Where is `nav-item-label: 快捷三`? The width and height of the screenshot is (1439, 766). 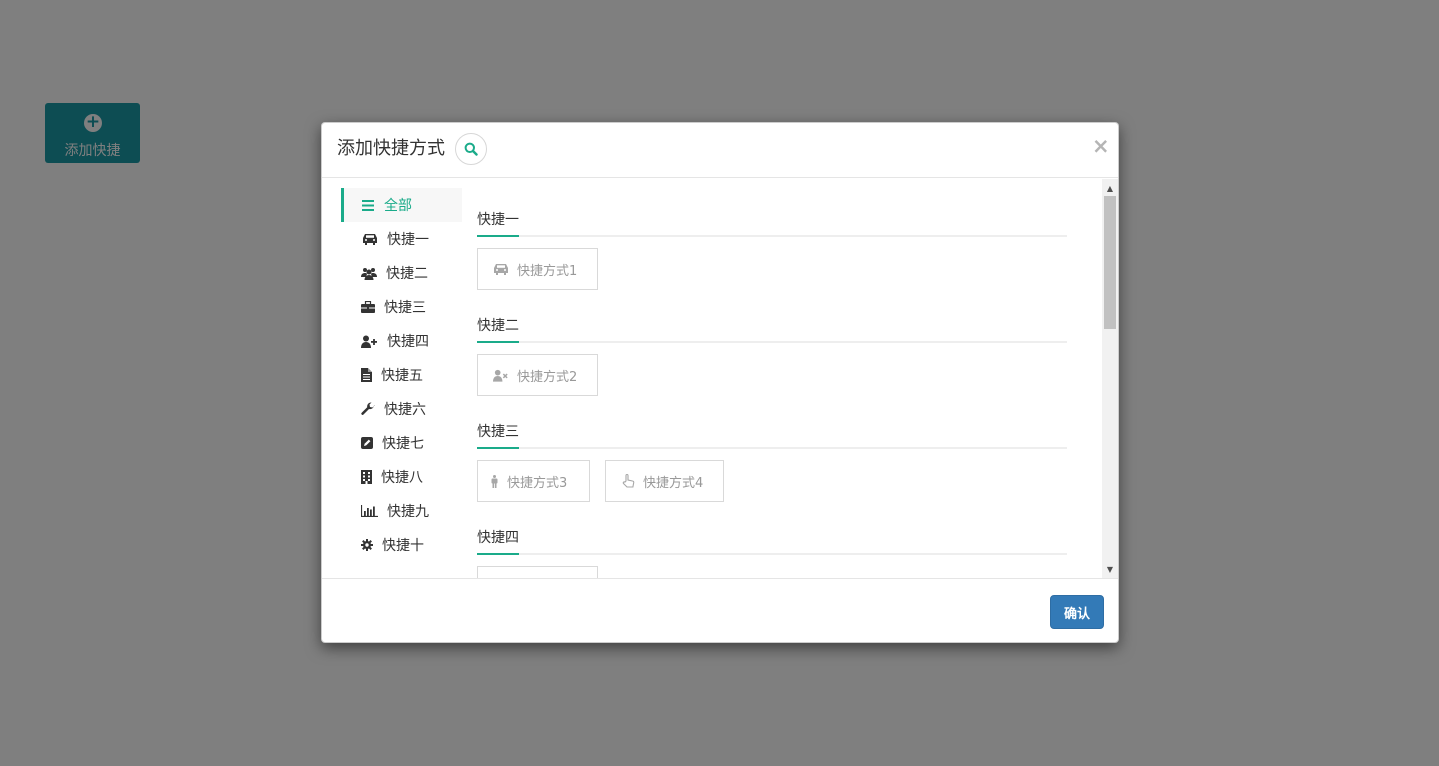
nav-item-label: 快捷三 is located at coordinates (405, 308).